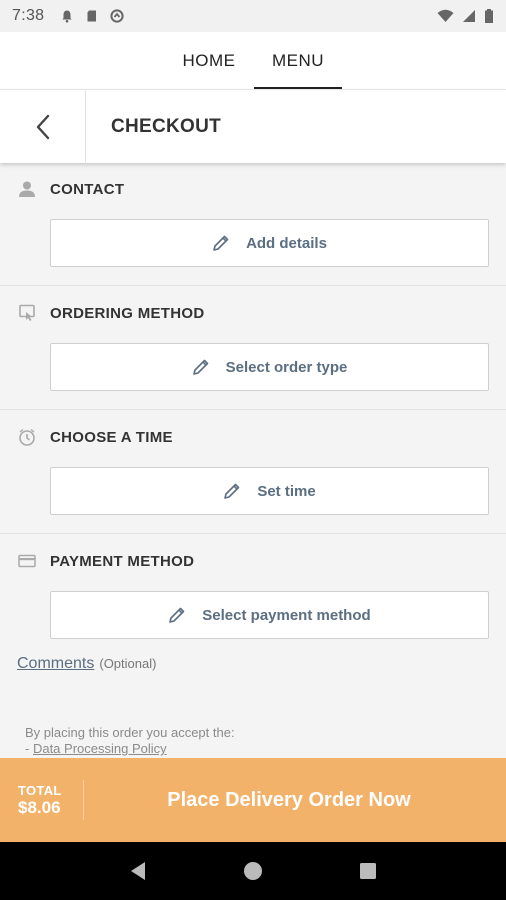 This screenshot has width=506, height=900. Describe the element at coordinates (111, 437) in the screenshot. I see `section-label: CHOOSE A TIME` at that location.